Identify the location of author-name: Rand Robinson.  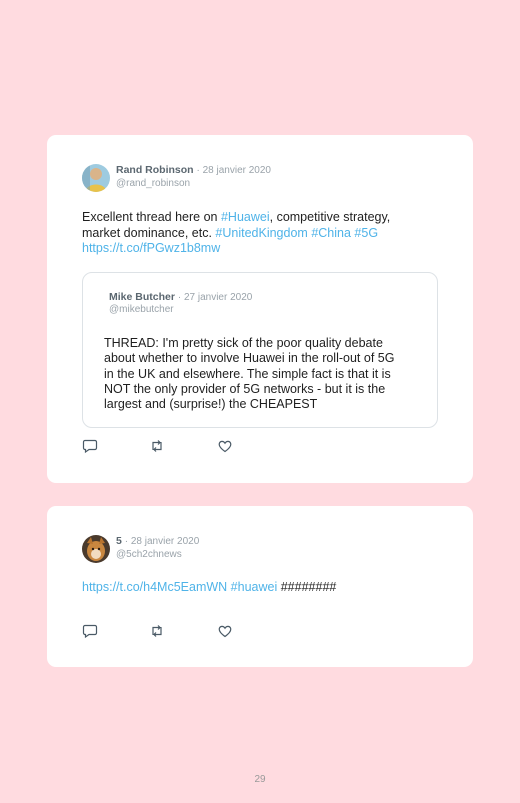
(155, 170).